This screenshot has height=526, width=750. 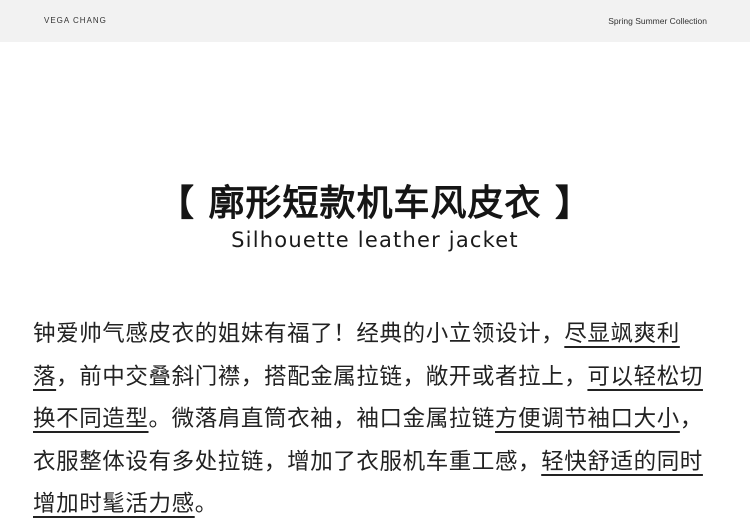 I want to click on description-text: ，前中交叠斜门襟，搭配金属拉链，敞开或者拉上，, so click(x=322, y=376).